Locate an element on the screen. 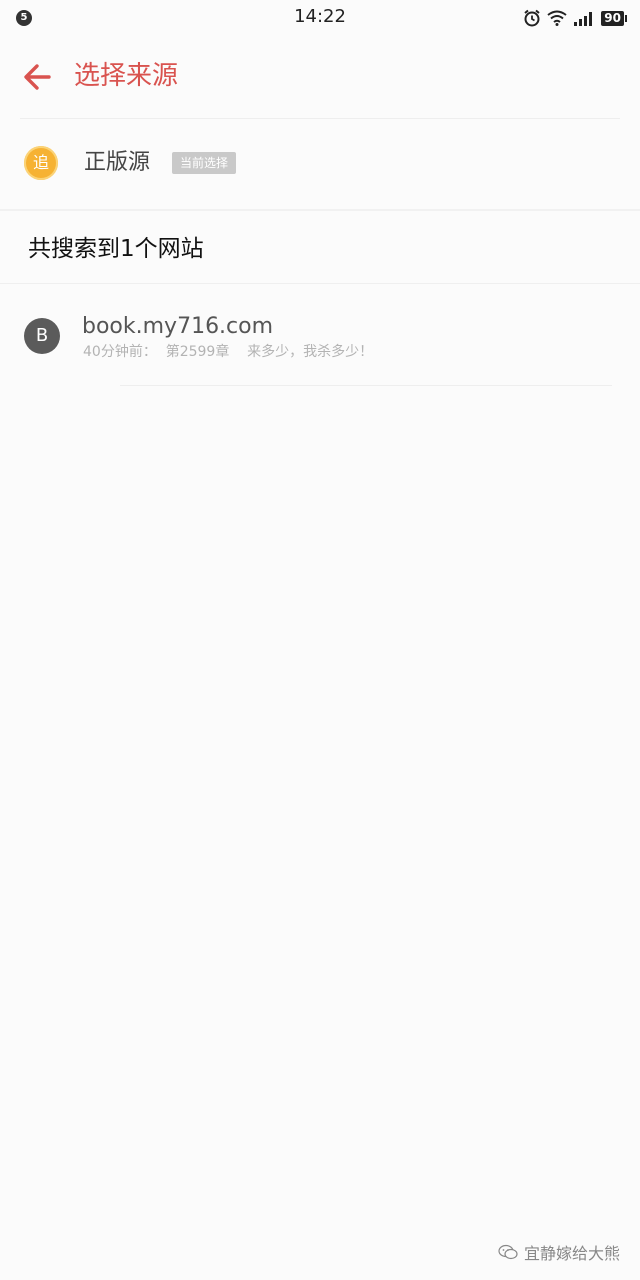 This screenshot has width=640, height=1280. status-bar: 5 14:22 90 is located at coordinates (320, 18).